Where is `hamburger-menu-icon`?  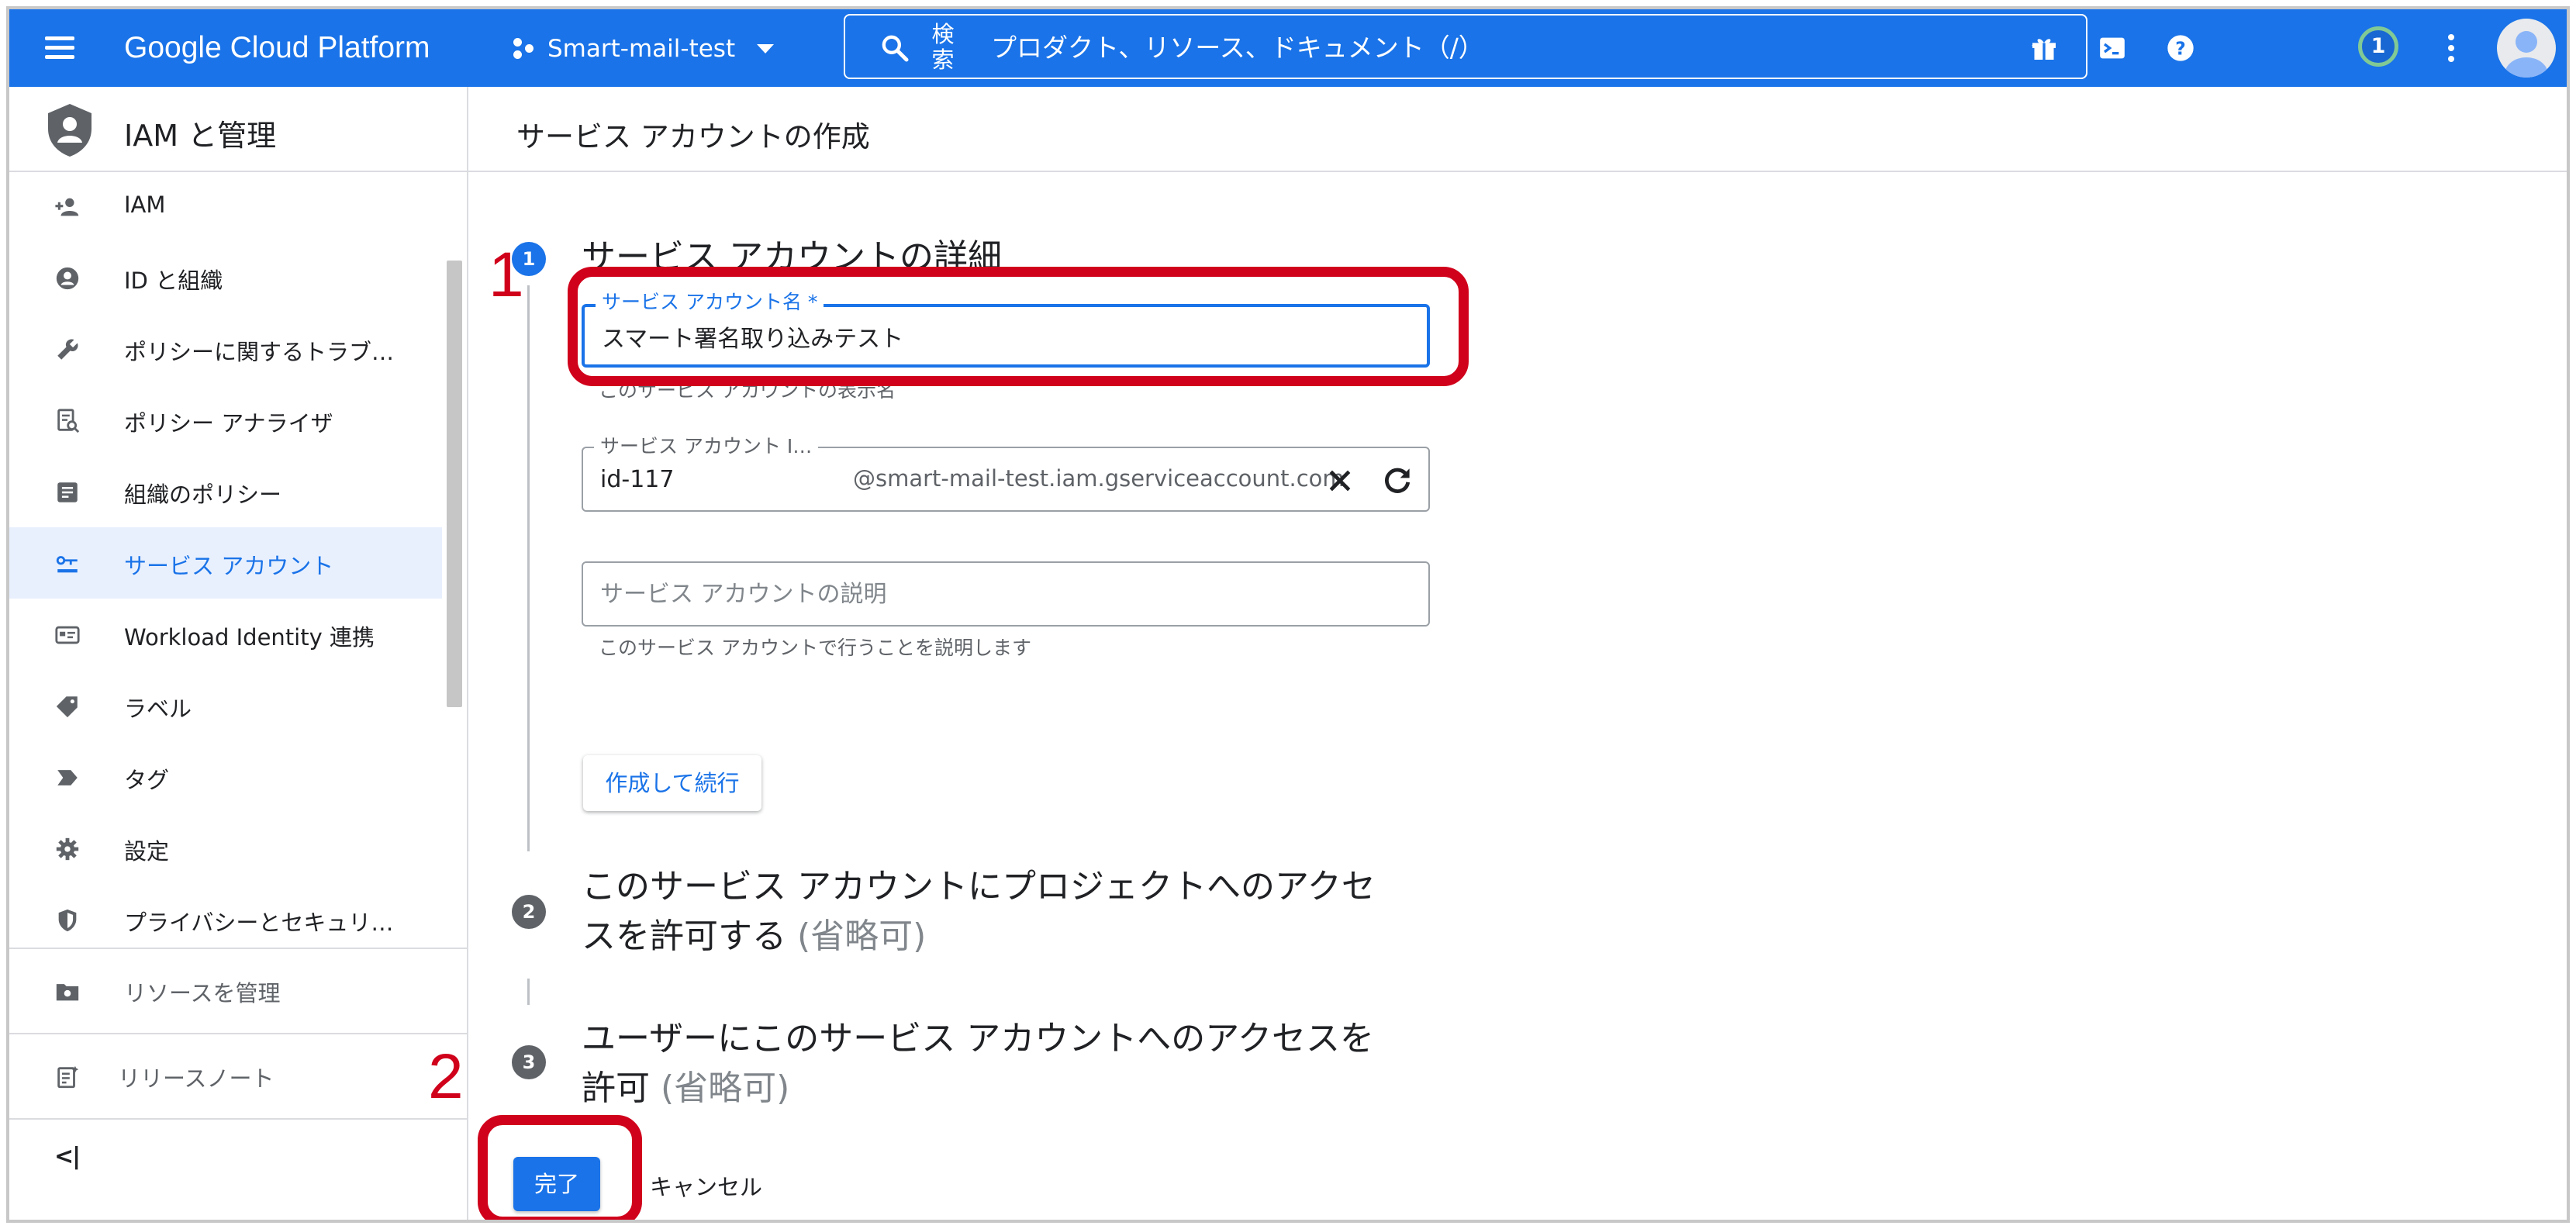
hamburger-menu-icon is located at coordinates (62, 48).